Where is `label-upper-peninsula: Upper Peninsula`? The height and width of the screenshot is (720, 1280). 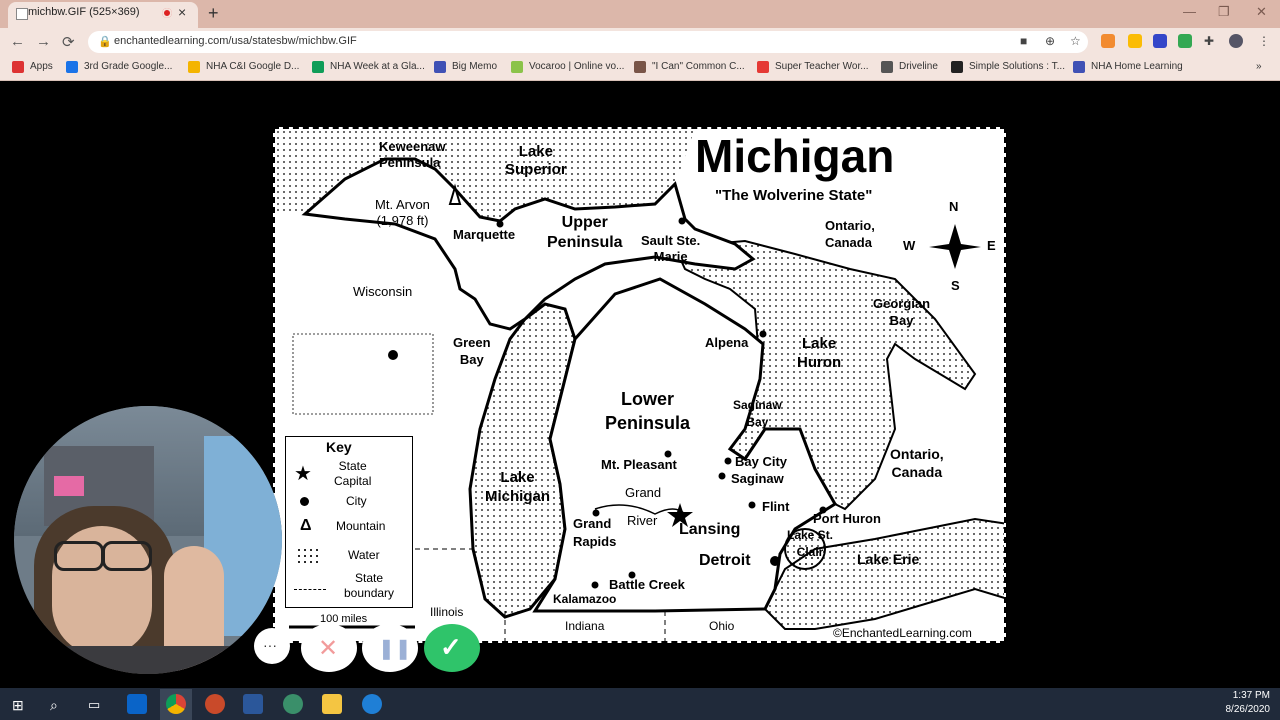 label-upper-peninsula: Upper Peninsula is located at coordinates (585, 232).